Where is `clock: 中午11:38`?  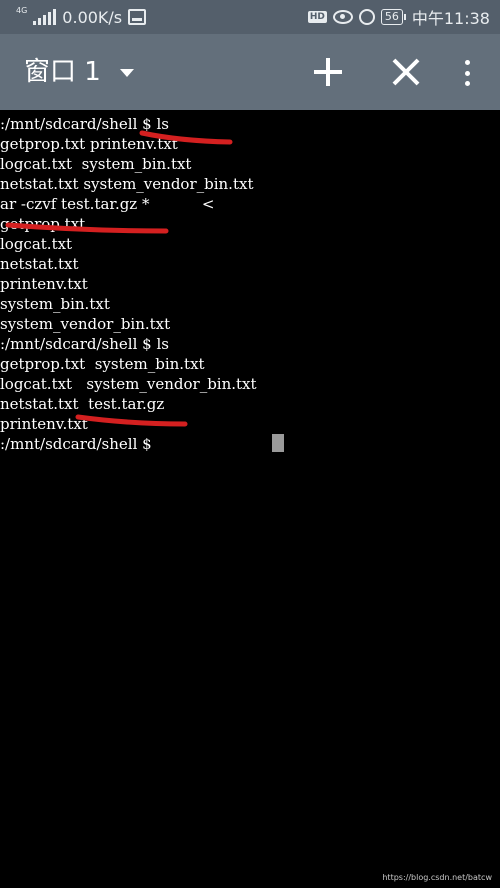
clock: 中午11:38 is located at coordinates (450, 18).